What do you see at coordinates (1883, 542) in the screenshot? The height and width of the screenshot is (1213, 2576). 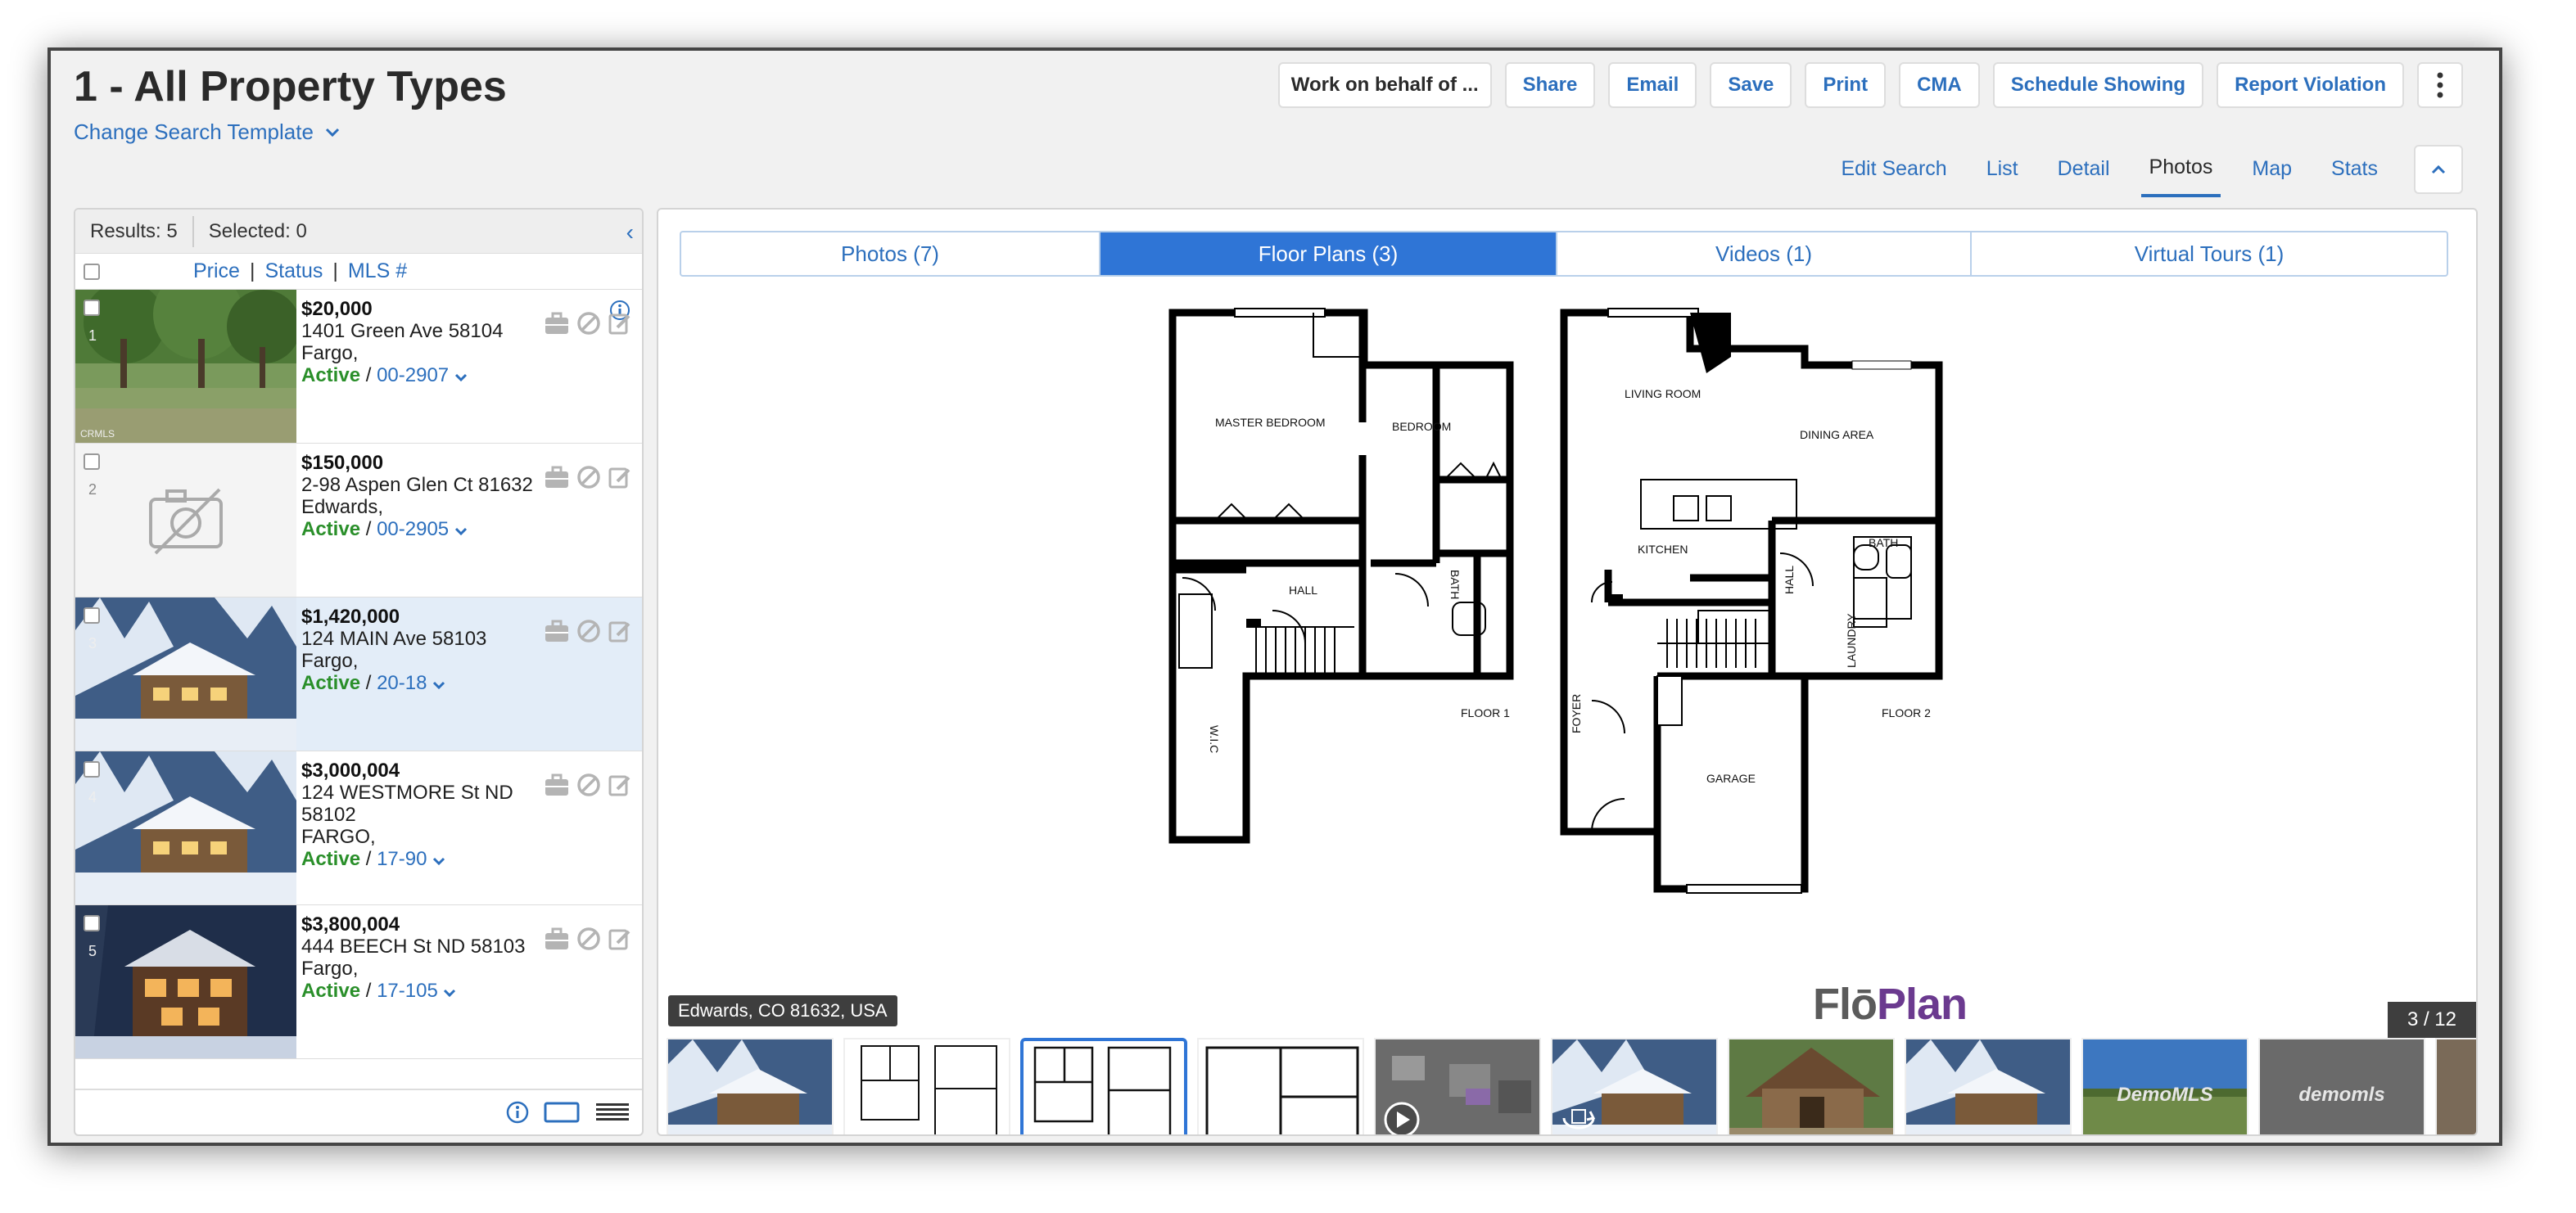 I see `fp-bath2-label: BATH` at bounding box center [1883, 542].